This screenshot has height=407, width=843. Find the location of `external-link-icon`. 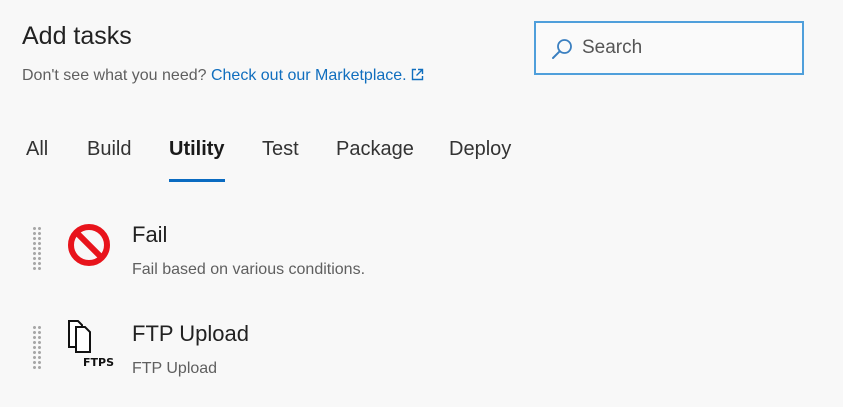

external-link-icon is located at coordinates (417, 77).